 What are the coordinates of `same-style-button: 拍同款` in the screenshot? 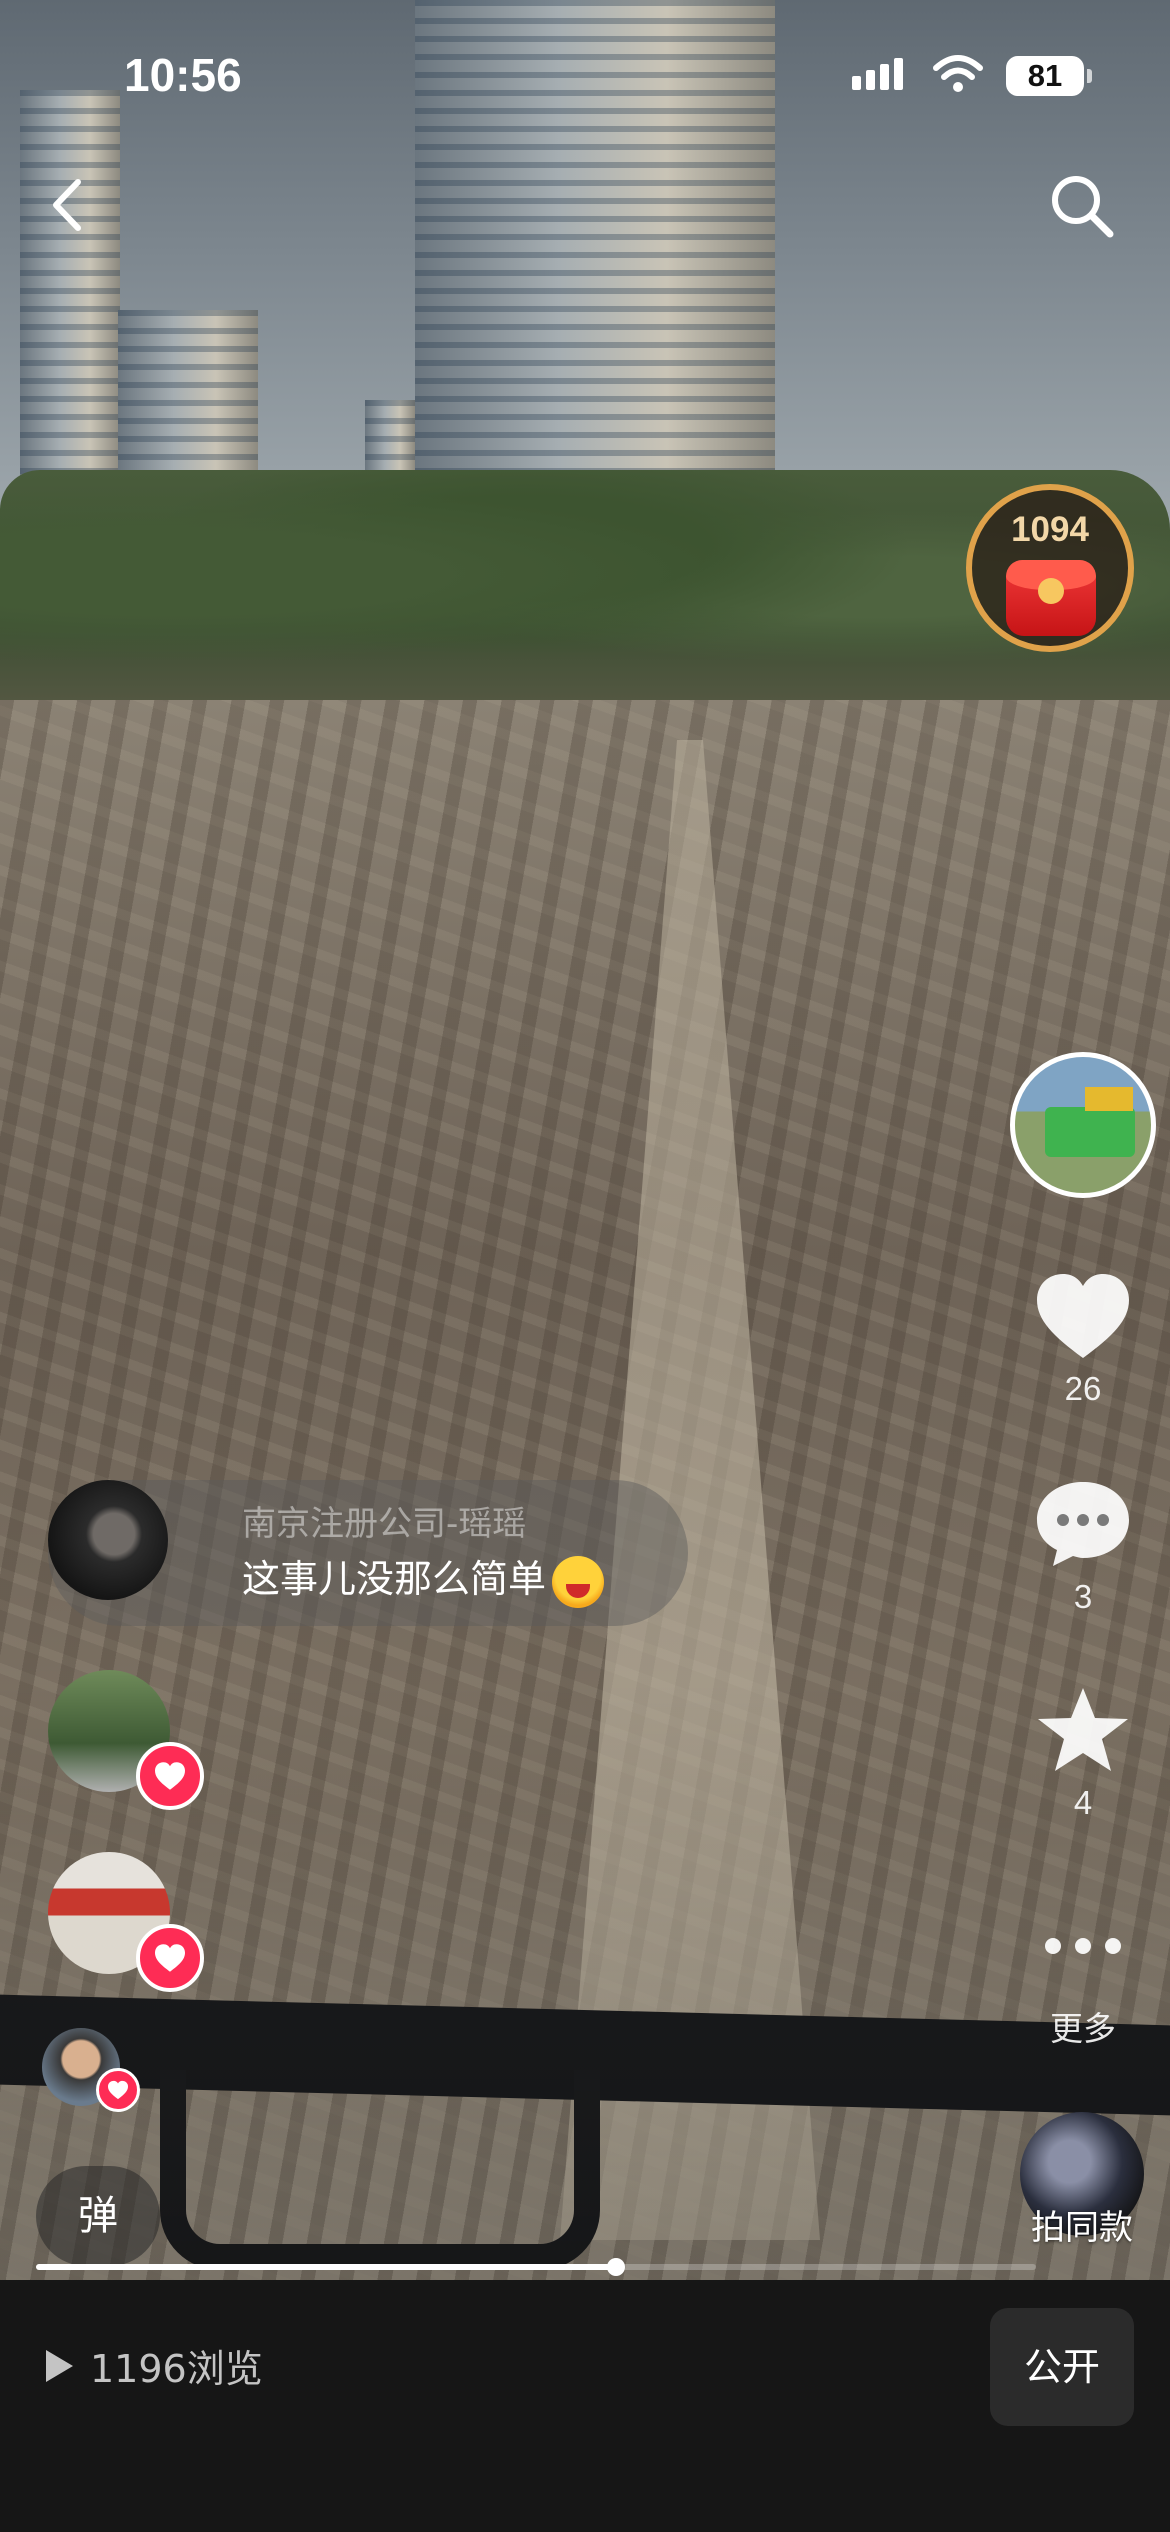 It's located at (1082, 2180).